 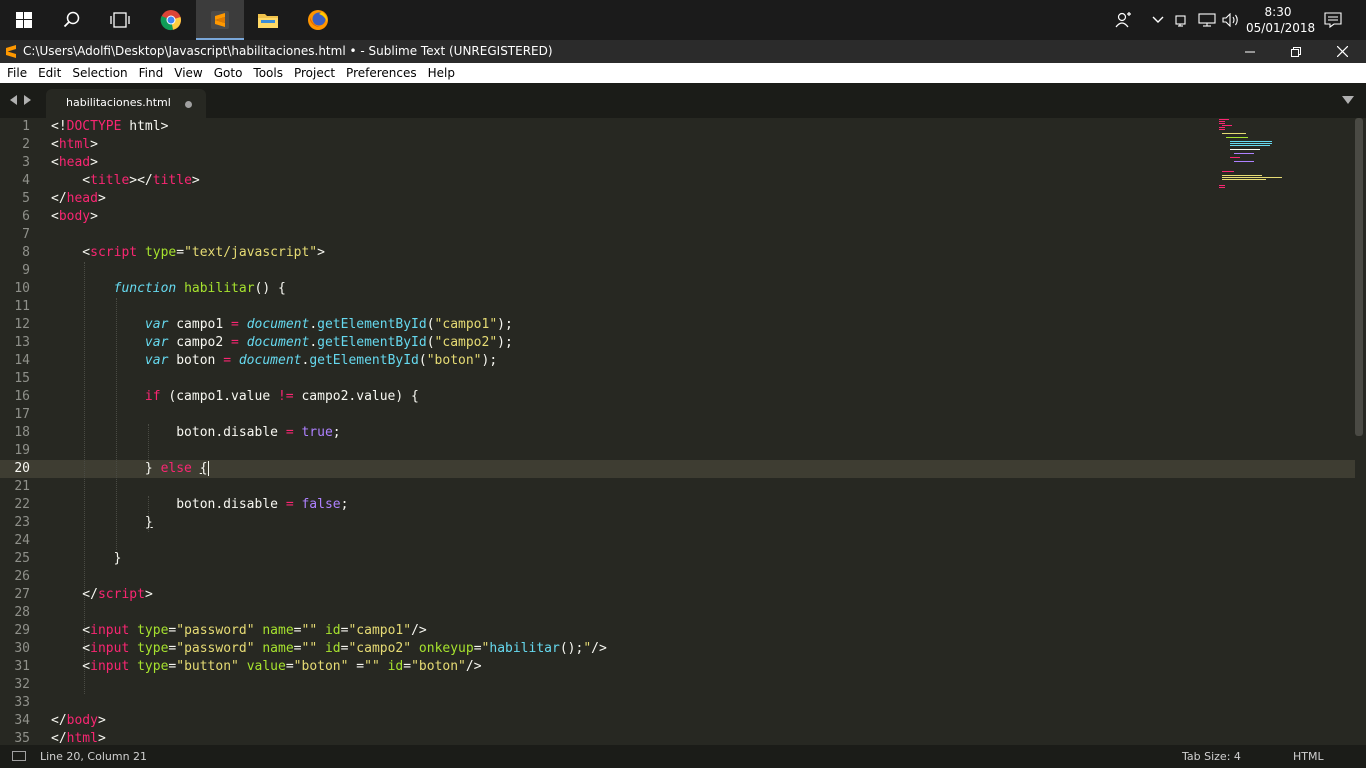 What do you see at coordinates (683, 100) in the screenshot?
I see `tab-bar: habilitaciones.html` at bounding box center [683, 100].